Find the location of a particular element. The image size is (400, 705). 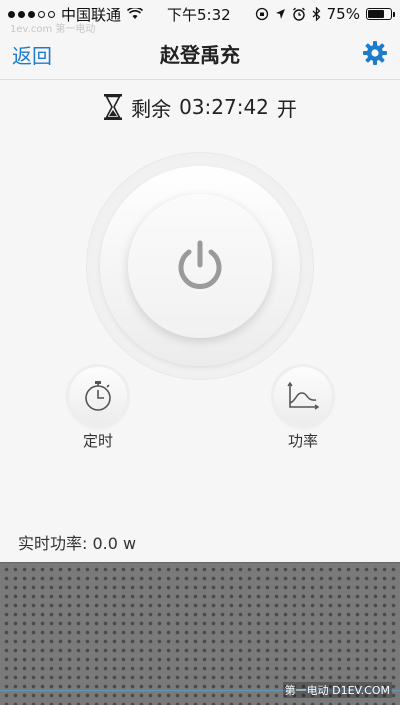

timer-button is located at coordinates (98, 396).